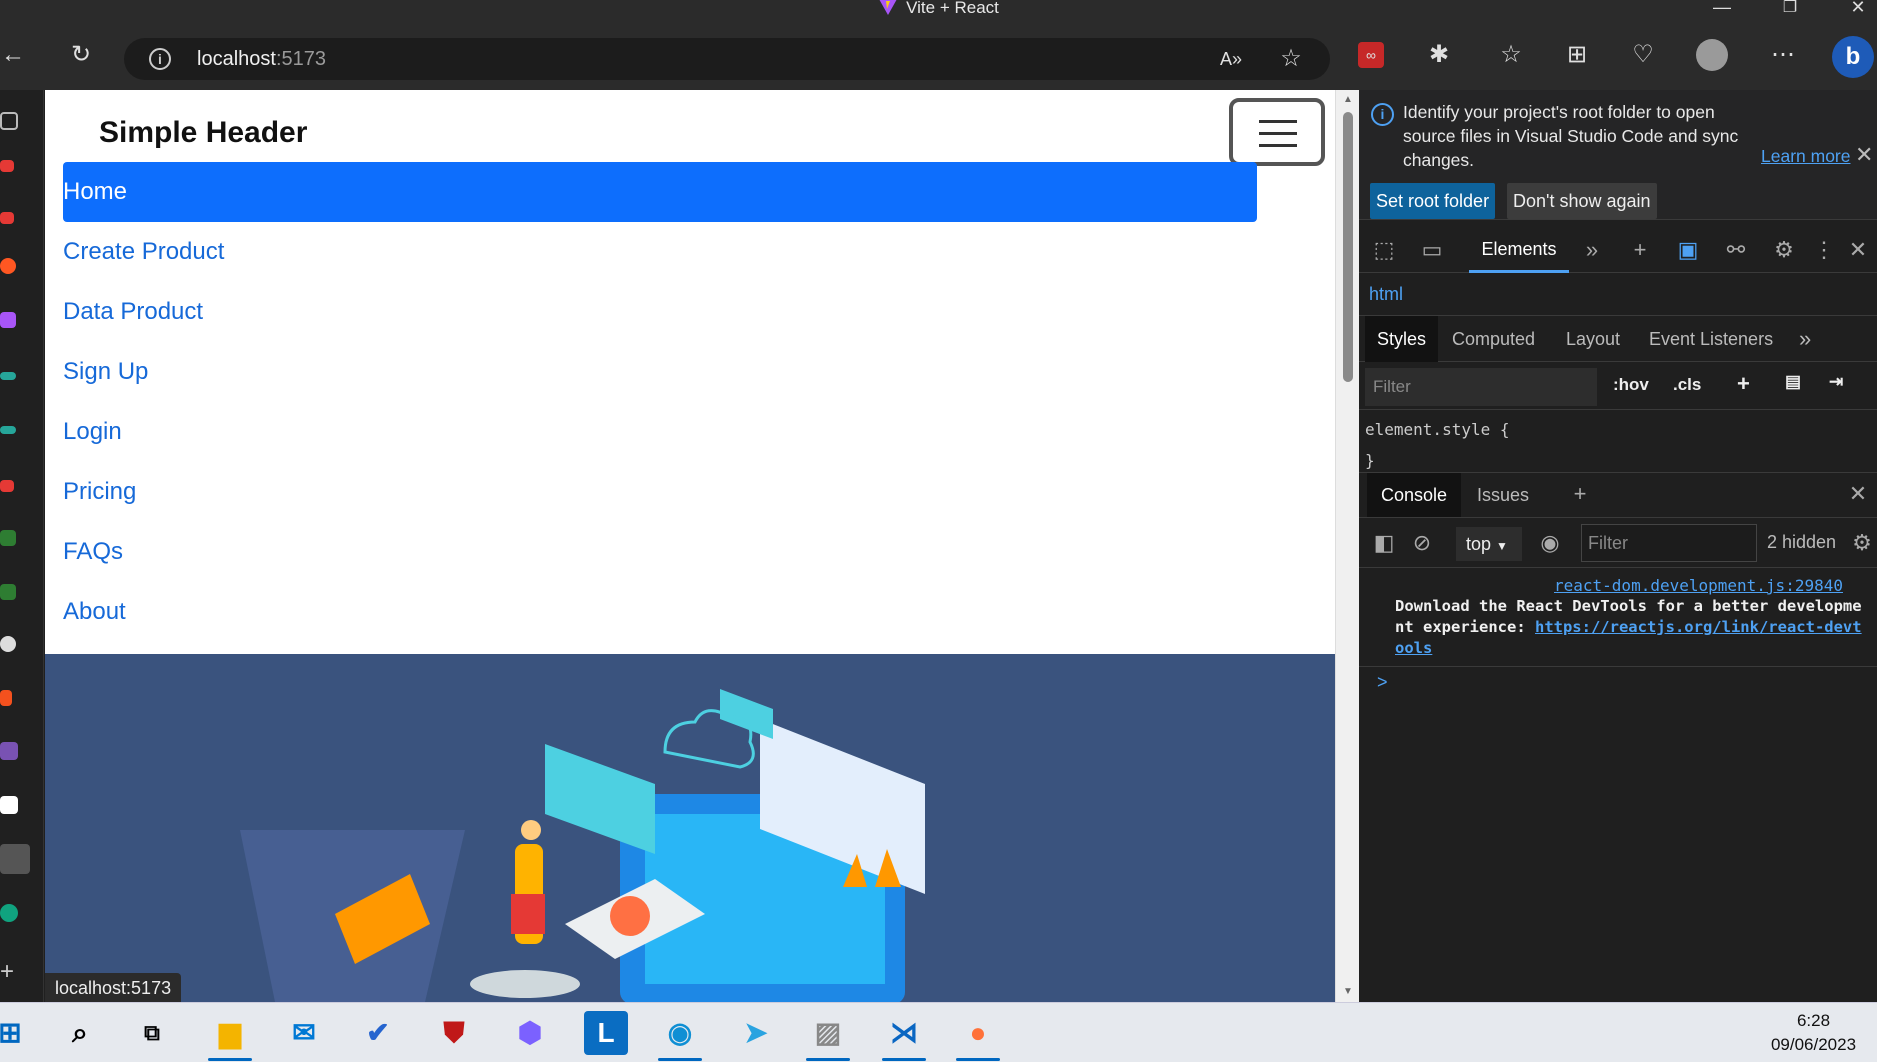 Image resolution: width=1877 pixels, height=1062 pixels. What do you see at coordinates (1688, 250) in the screenshot?
I see `feedback-icon: ▣` at bounding box center [1688, 250].